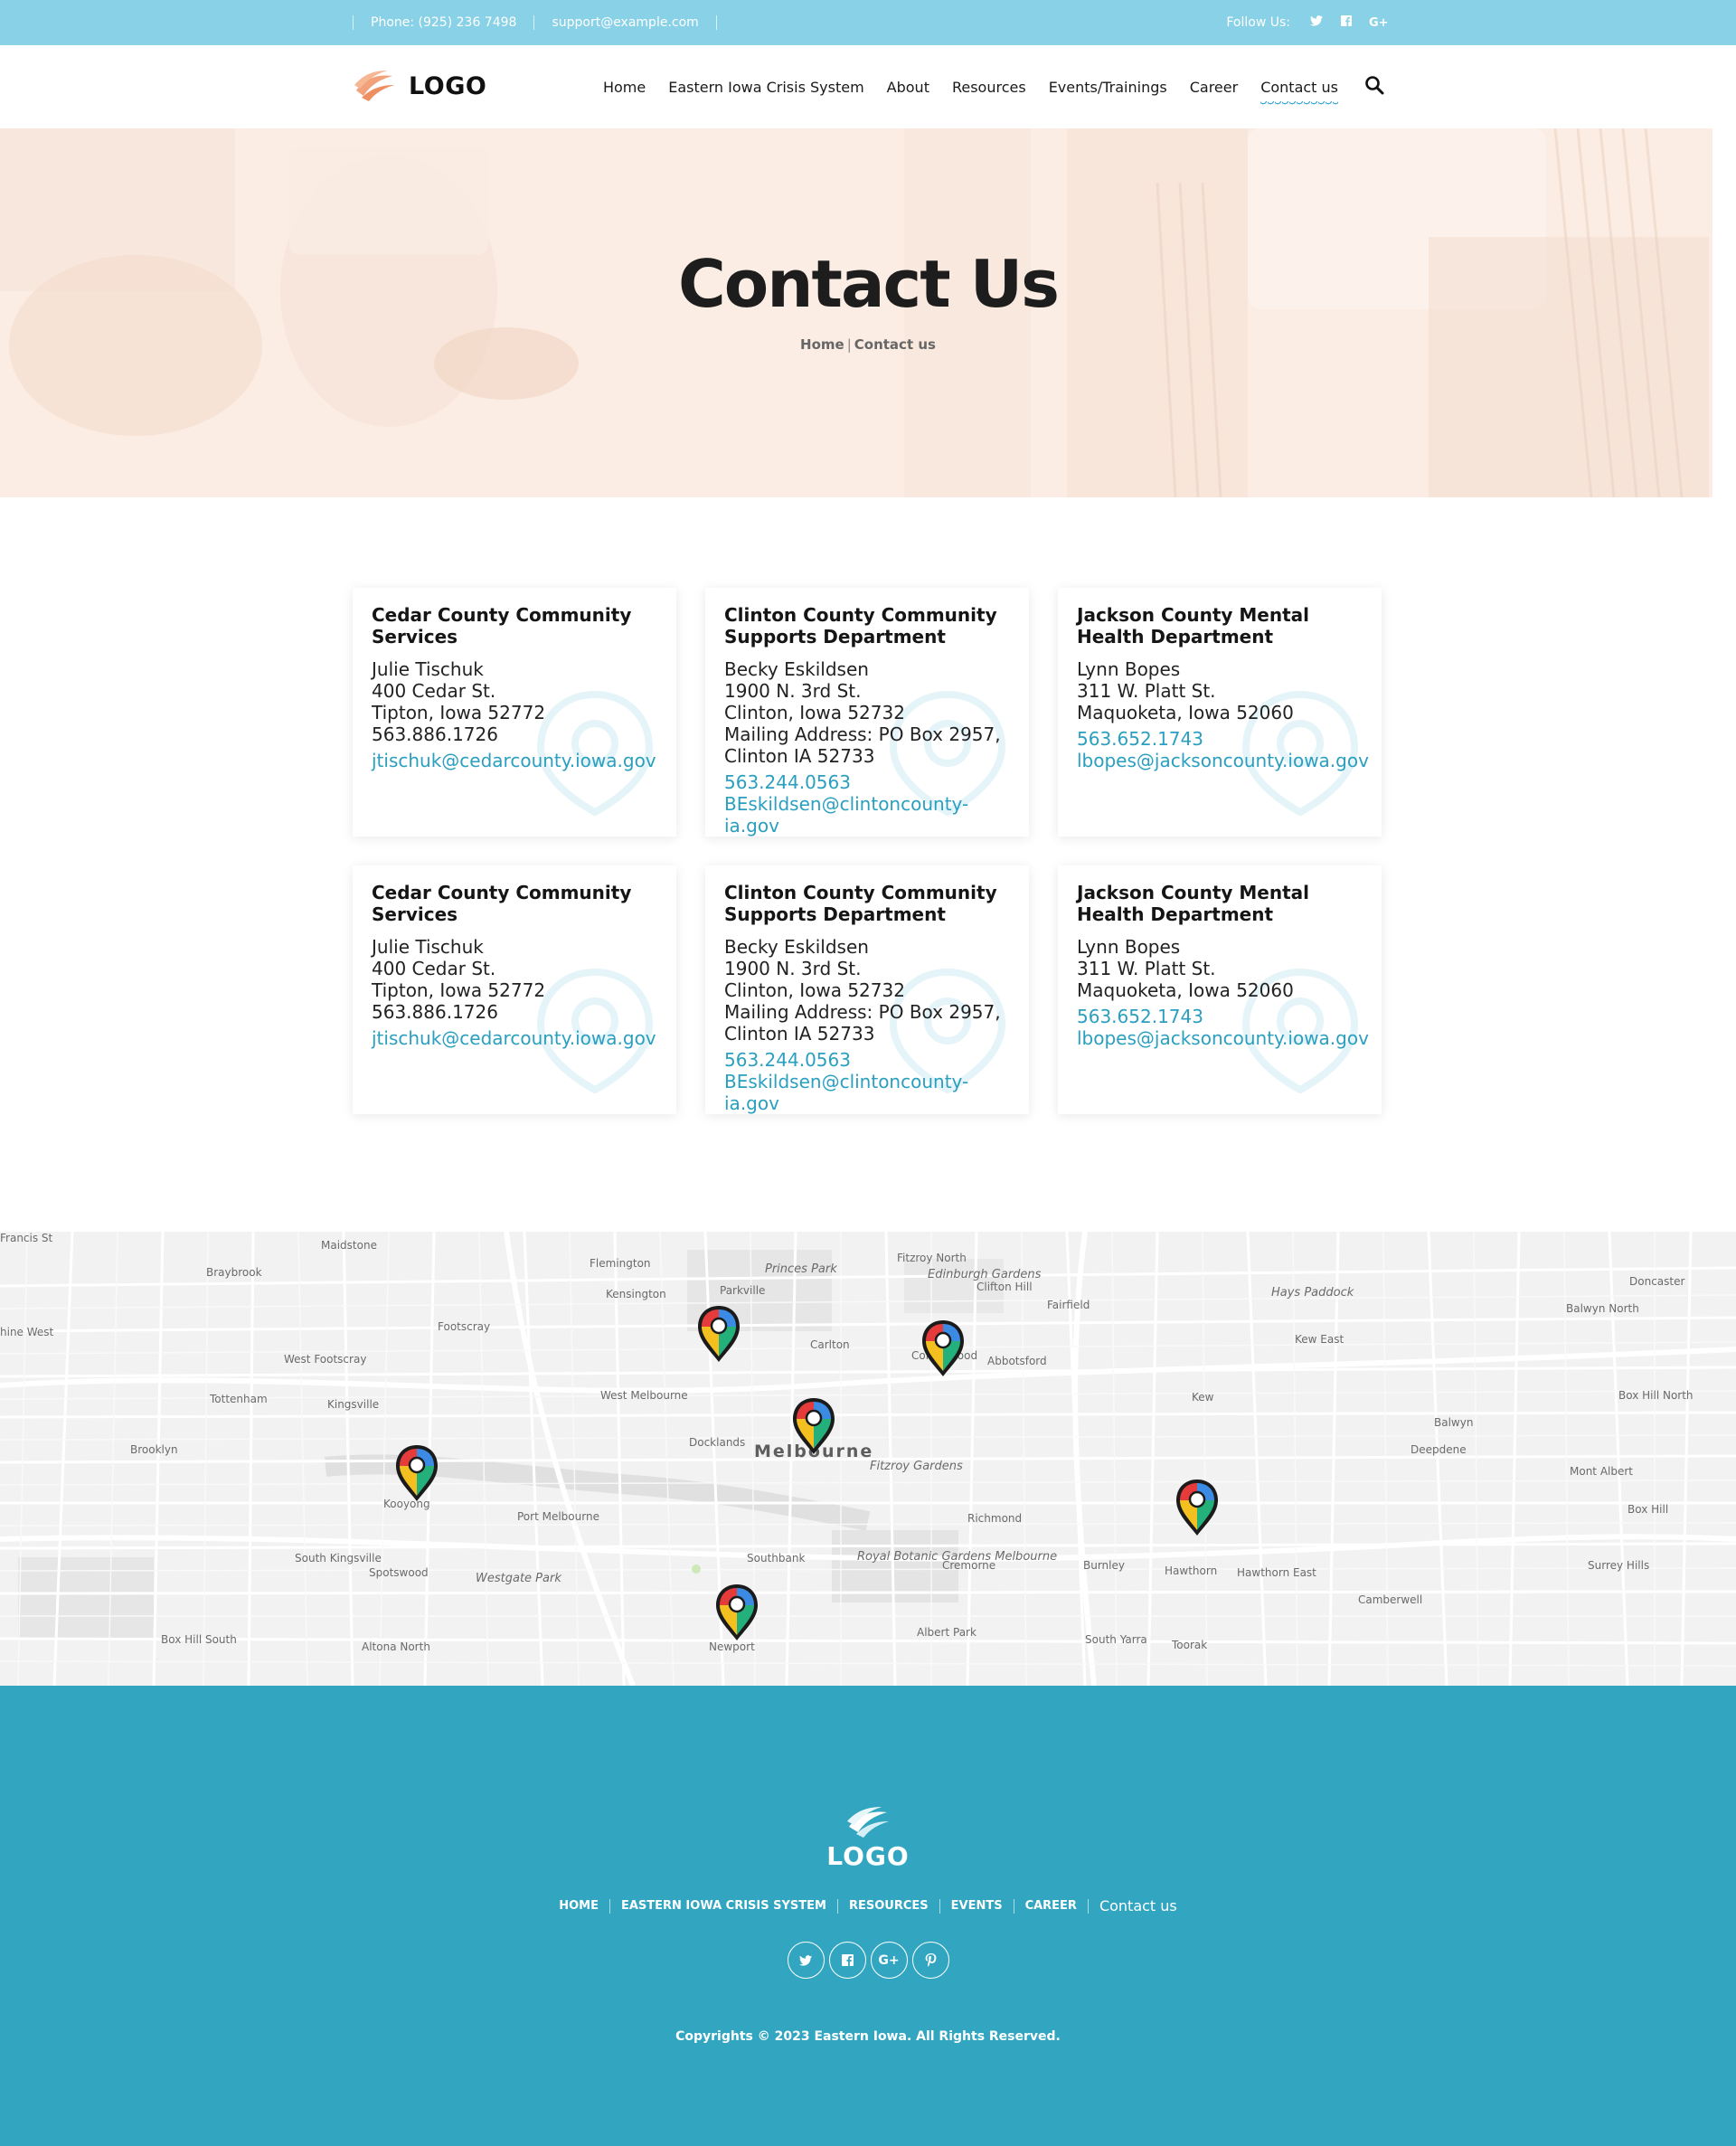  What do you see at coordinates (868, 1822) in the screenshot?
I see `footer-logo-mark-icon` at bounding box center [868, 1822].